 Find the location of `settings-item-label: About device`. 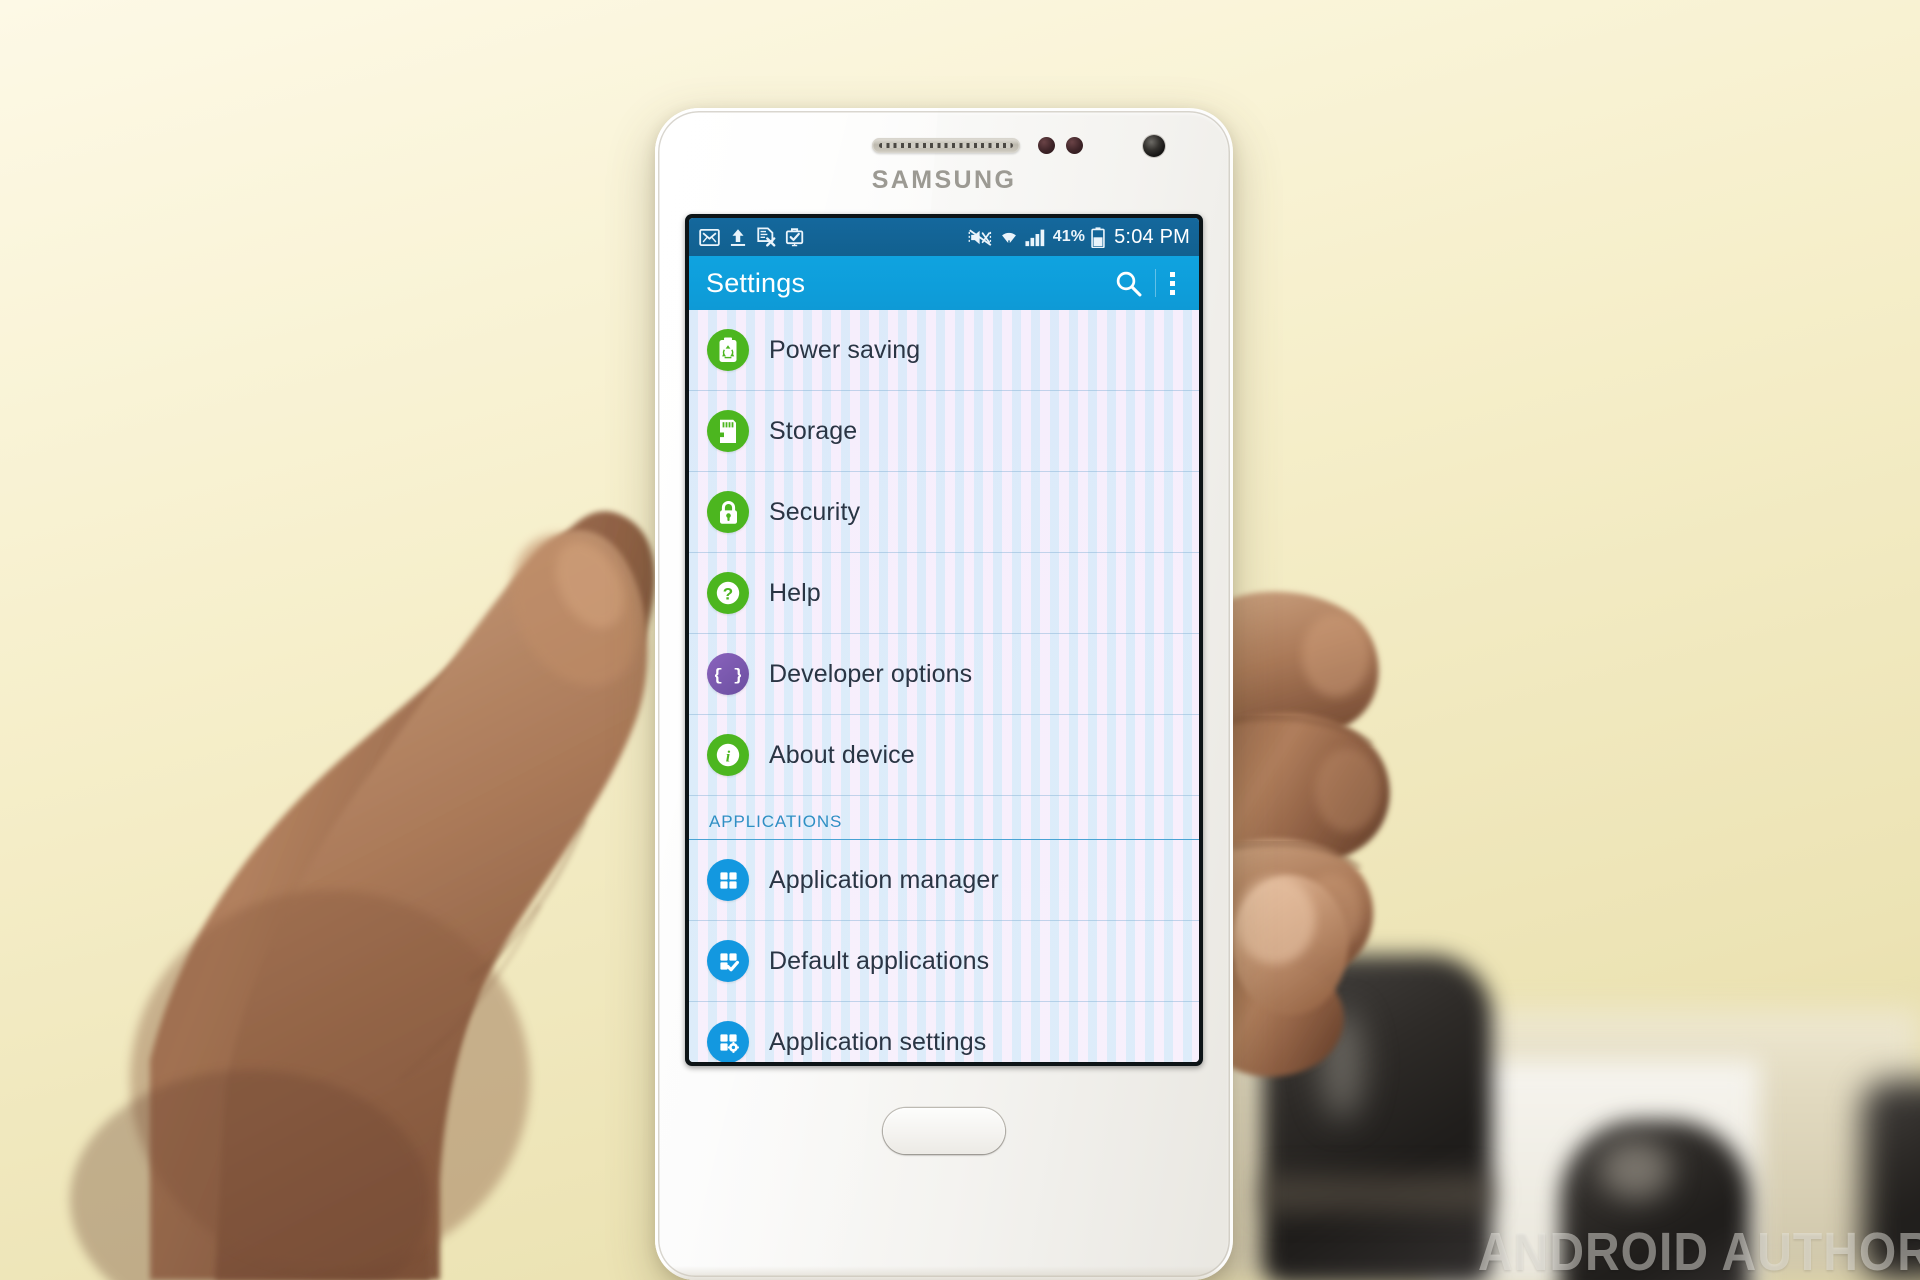

settings-item-label: About device is located at coordinates (842, 754).